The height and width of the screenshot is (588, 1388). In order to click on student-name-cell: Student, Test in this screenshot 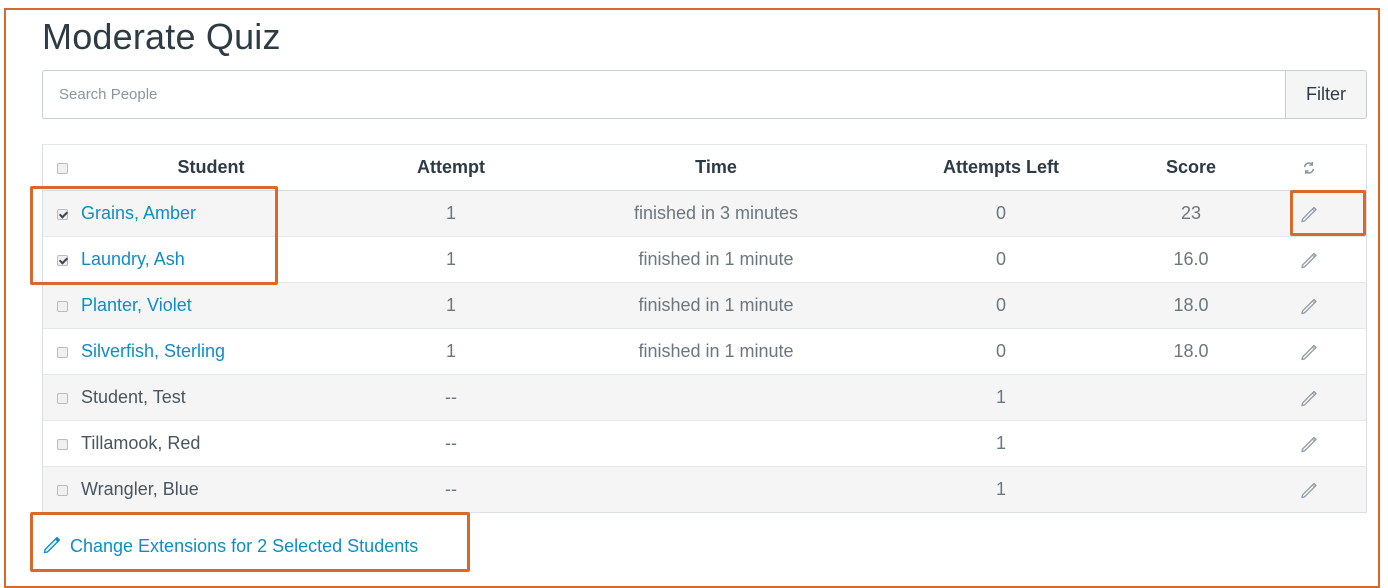, I will do `click(211, 397)`.